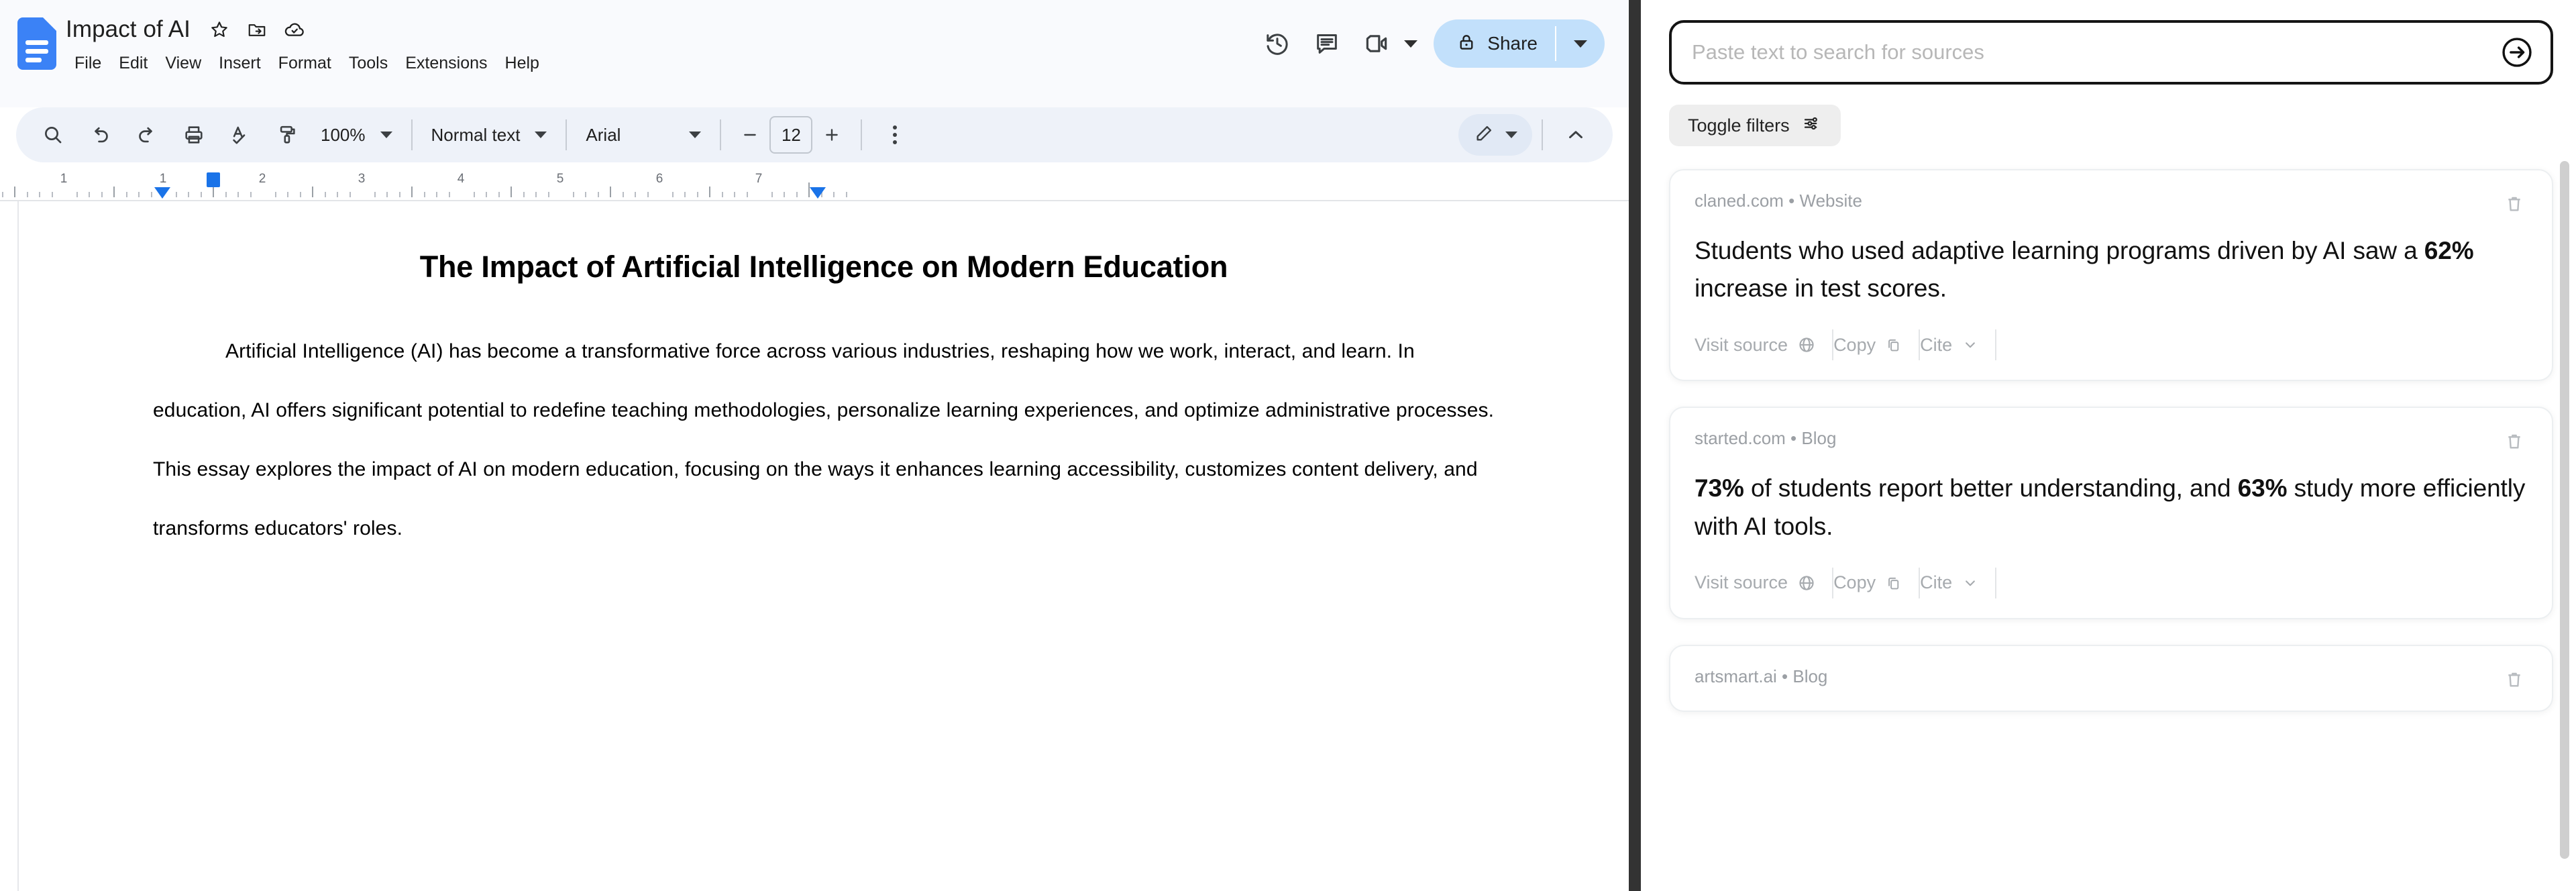 This screenshot has width=2576, height=891. Describe the element at coordinates (1821, 288) in the screenshot. I see `quote-text: increase in test scores.` at that location.